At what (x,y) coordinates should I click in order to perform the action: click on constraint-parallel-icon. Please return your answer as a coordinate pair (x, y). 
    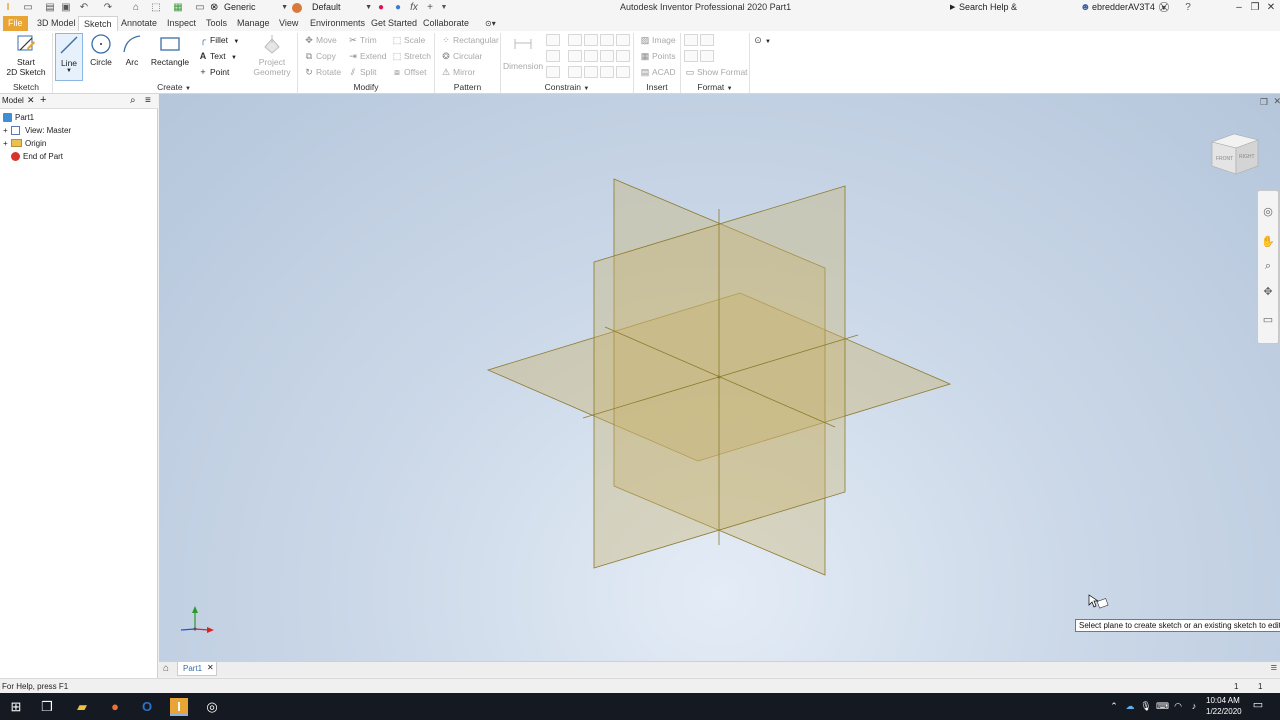
    Looking at the image, I should click on (591, 40).